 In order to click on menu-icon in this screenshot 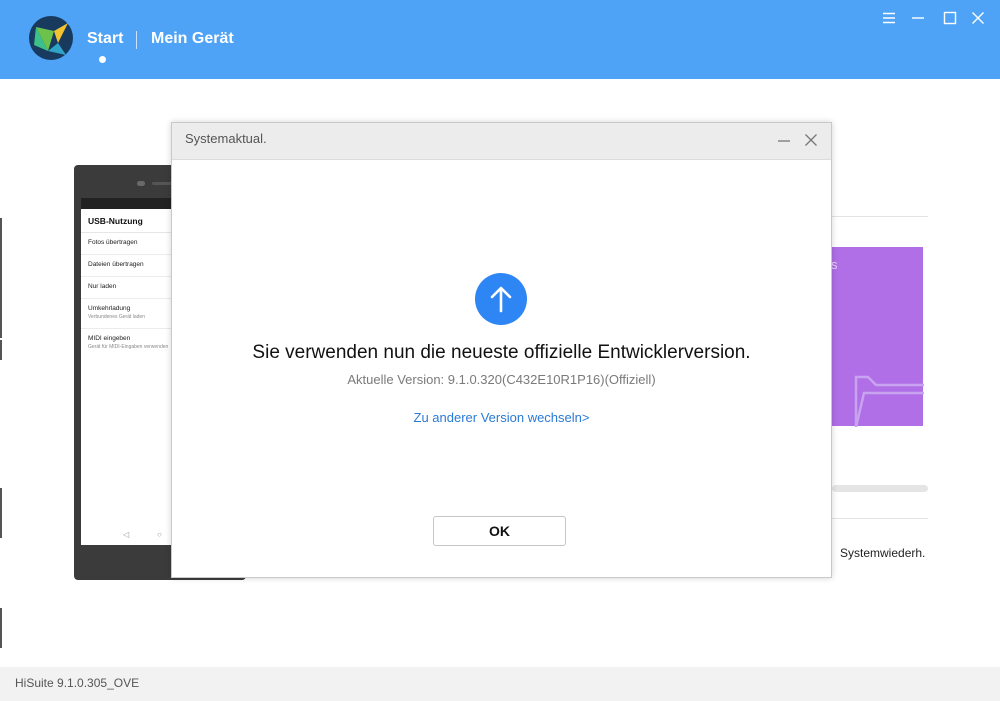, I will do `click(889, 18)`.